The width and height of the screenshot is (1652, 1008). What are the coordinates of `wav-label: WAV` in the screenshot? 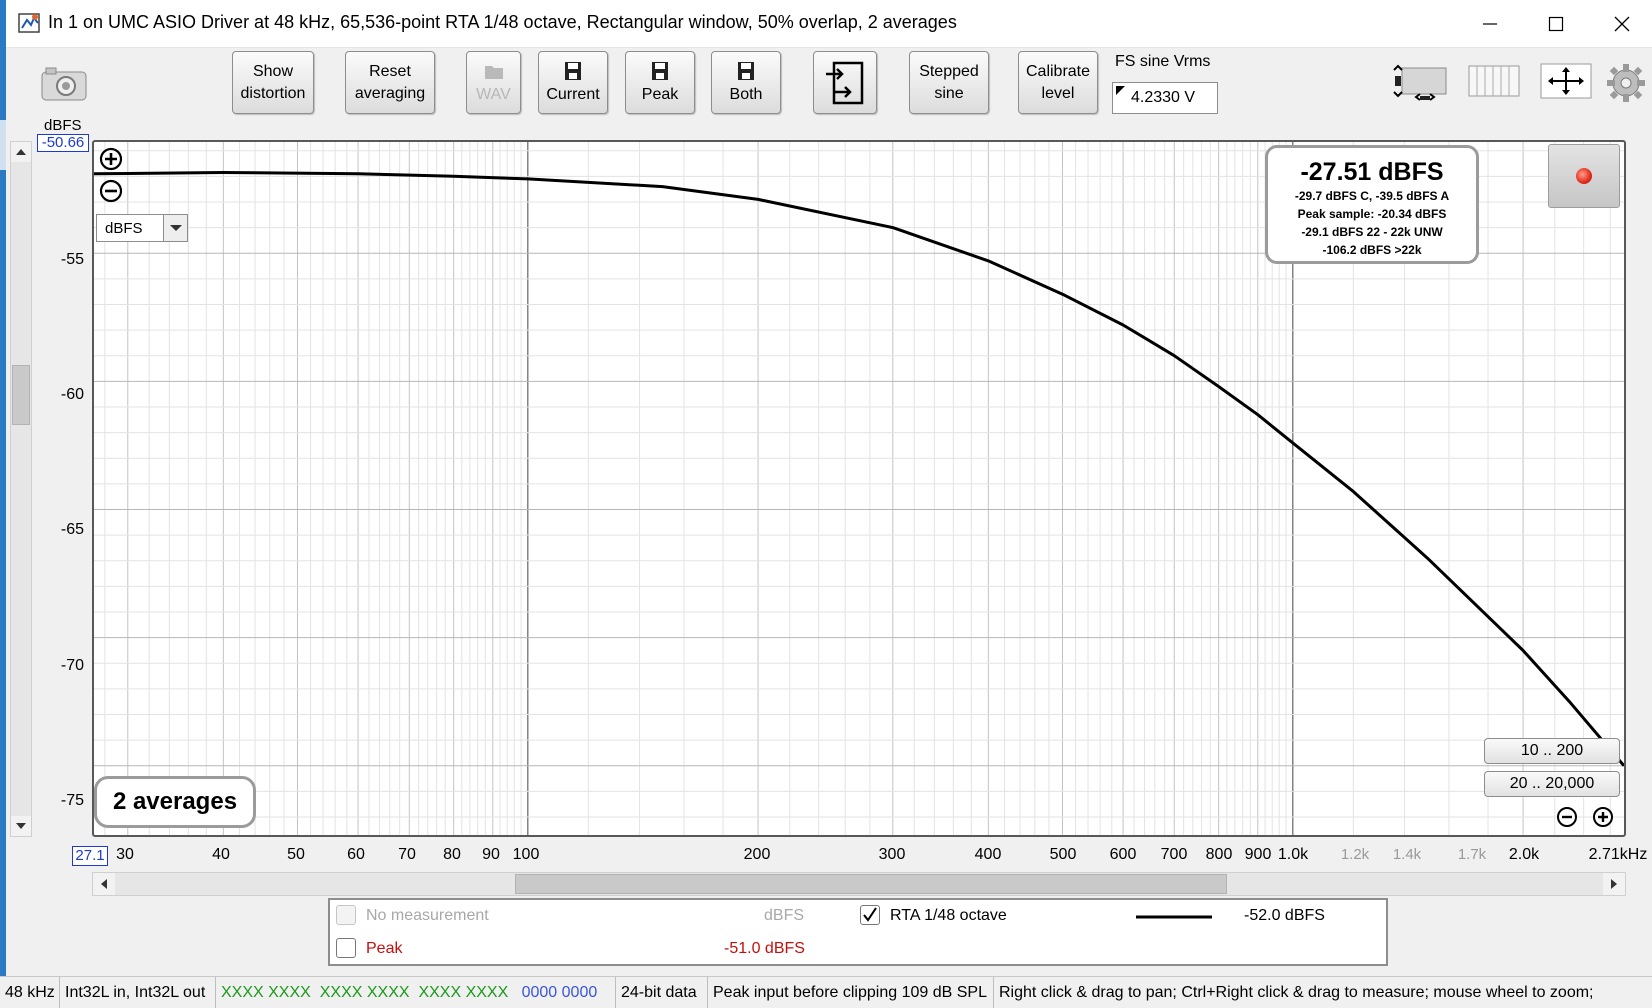 It's located at (493, 94).